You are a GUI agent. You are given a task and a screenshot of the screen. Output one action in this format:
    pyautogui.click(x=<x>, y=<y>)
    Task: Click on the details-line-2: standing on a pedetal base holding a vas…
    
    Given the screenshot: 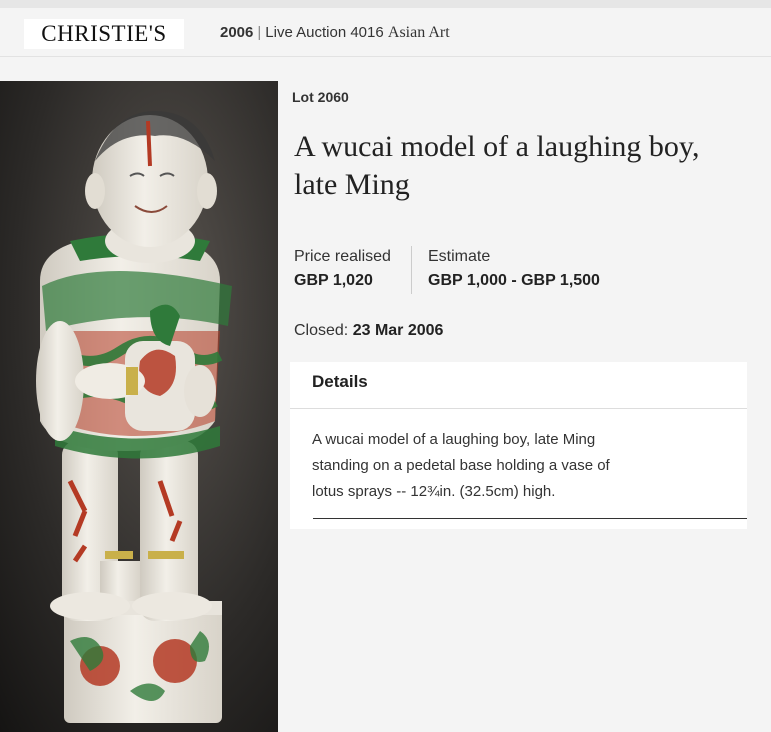 What is the action you would take?
    pyautogui.click(x=461, y=465)
    